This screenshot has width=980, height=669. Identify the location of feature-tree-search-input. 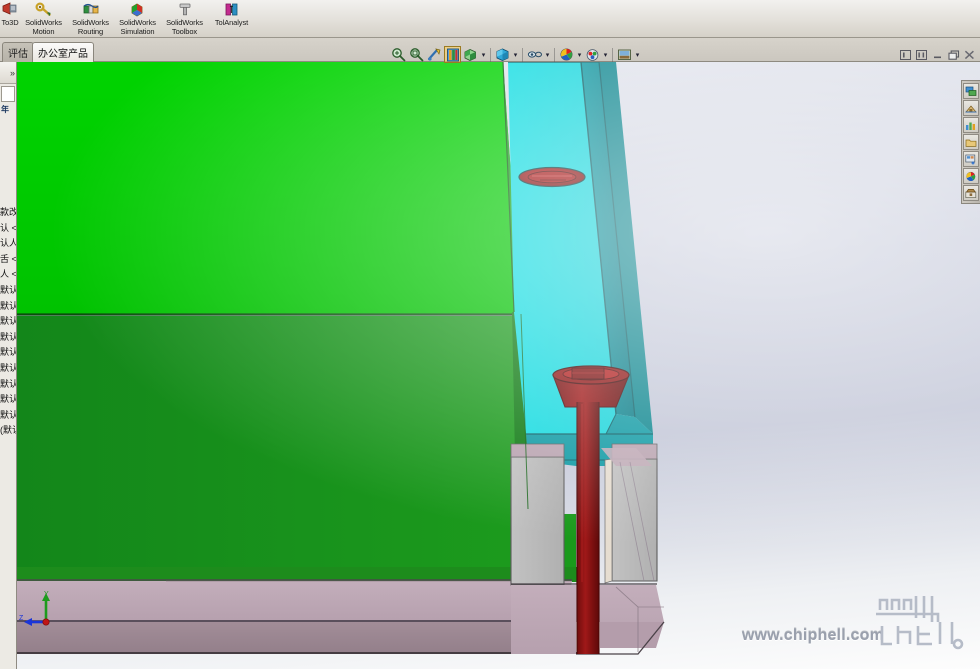
(8, 94).